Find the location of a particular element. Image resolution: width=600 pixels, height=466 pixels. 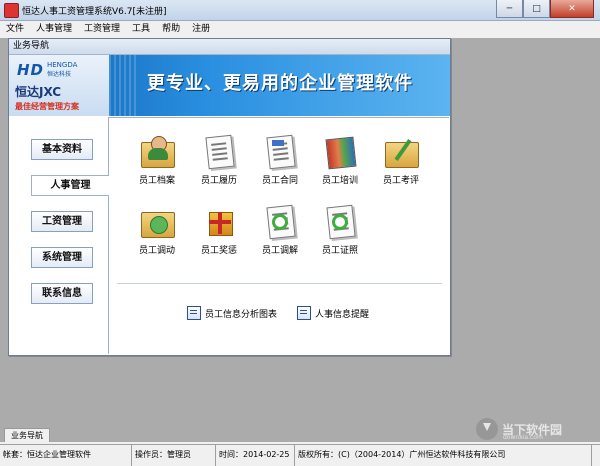

transfer-icon is located at coordinates (157, 222).